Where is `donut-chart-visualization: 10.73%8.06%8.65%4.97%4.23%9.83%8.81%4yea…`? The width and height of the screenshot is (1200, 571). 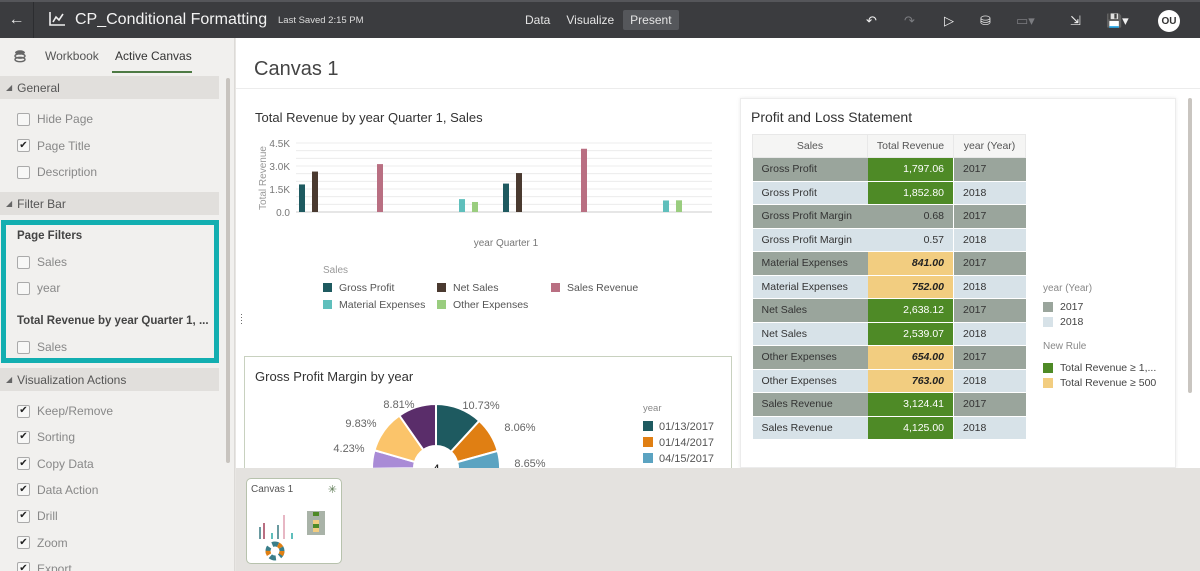 donut-chart-visualization: 10.73%8.06%8.65%4.97%4.23%9.83%8.81%4yea… is located at coordinates (488, 412).